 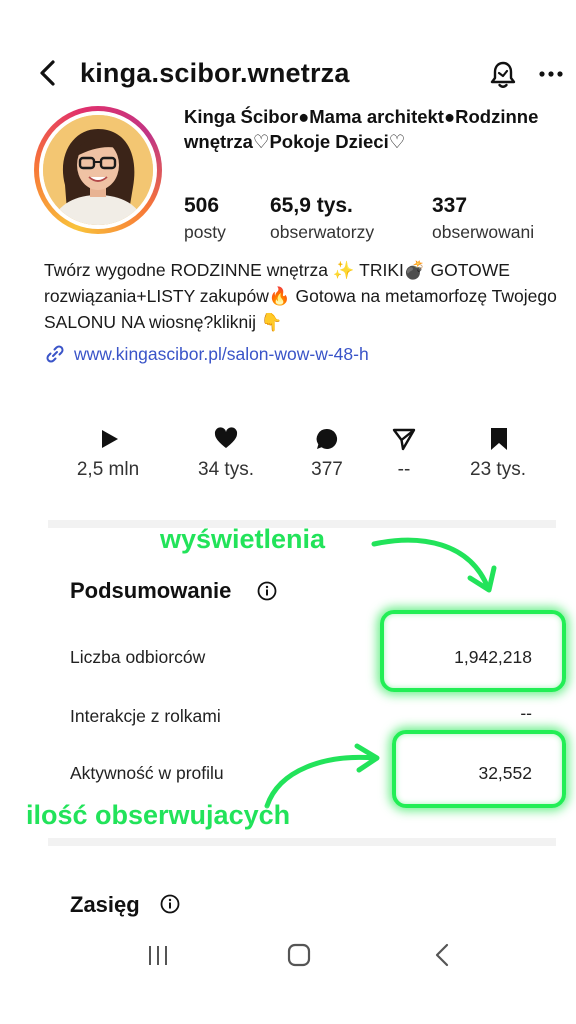 I want to click on nav-home-button, so click(x=299, y=955).